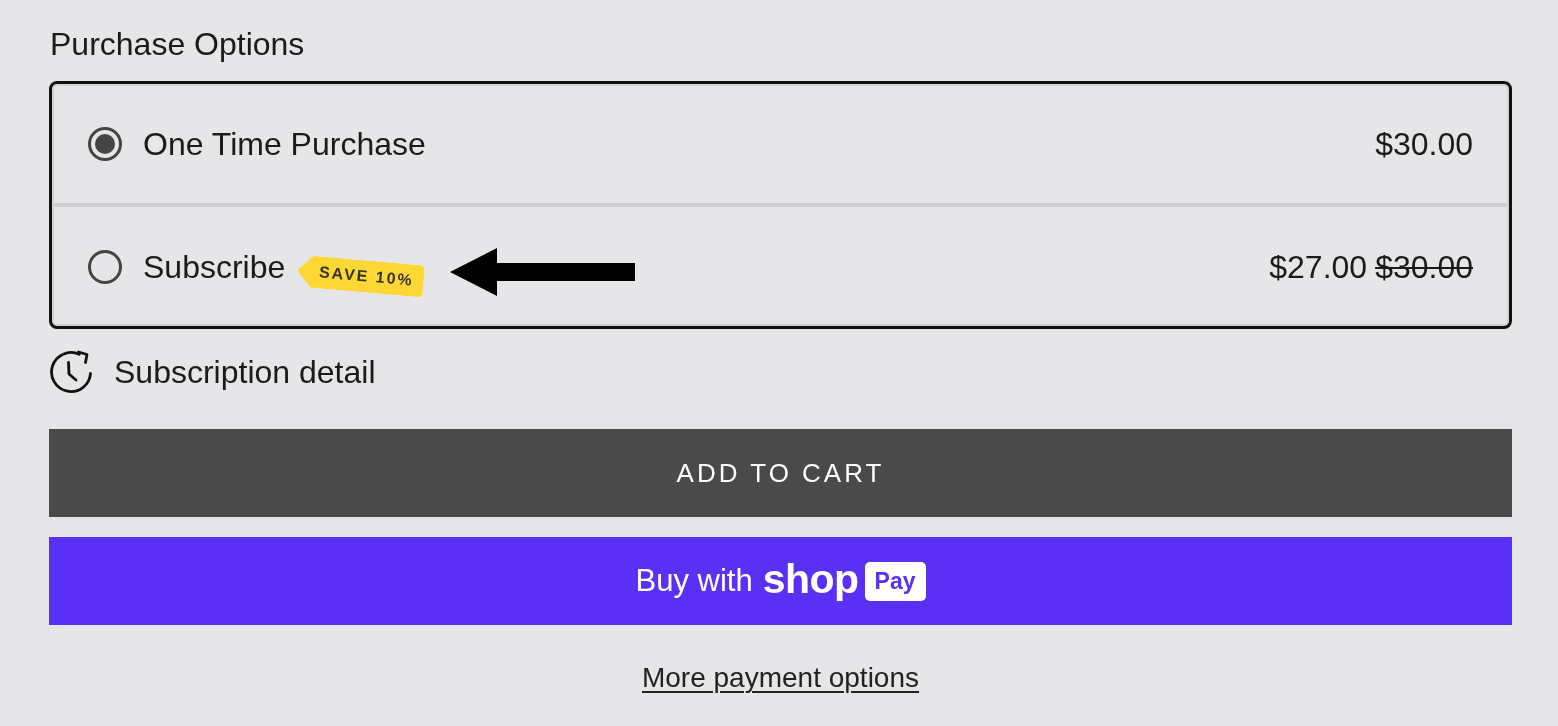 The width and height of the screenshot is (1558, 726). What do you see at coordinates (780, 473) in the screenshot?
I see `add-to-cart-button: ADD TO CART` at bounding box center [780, 473].